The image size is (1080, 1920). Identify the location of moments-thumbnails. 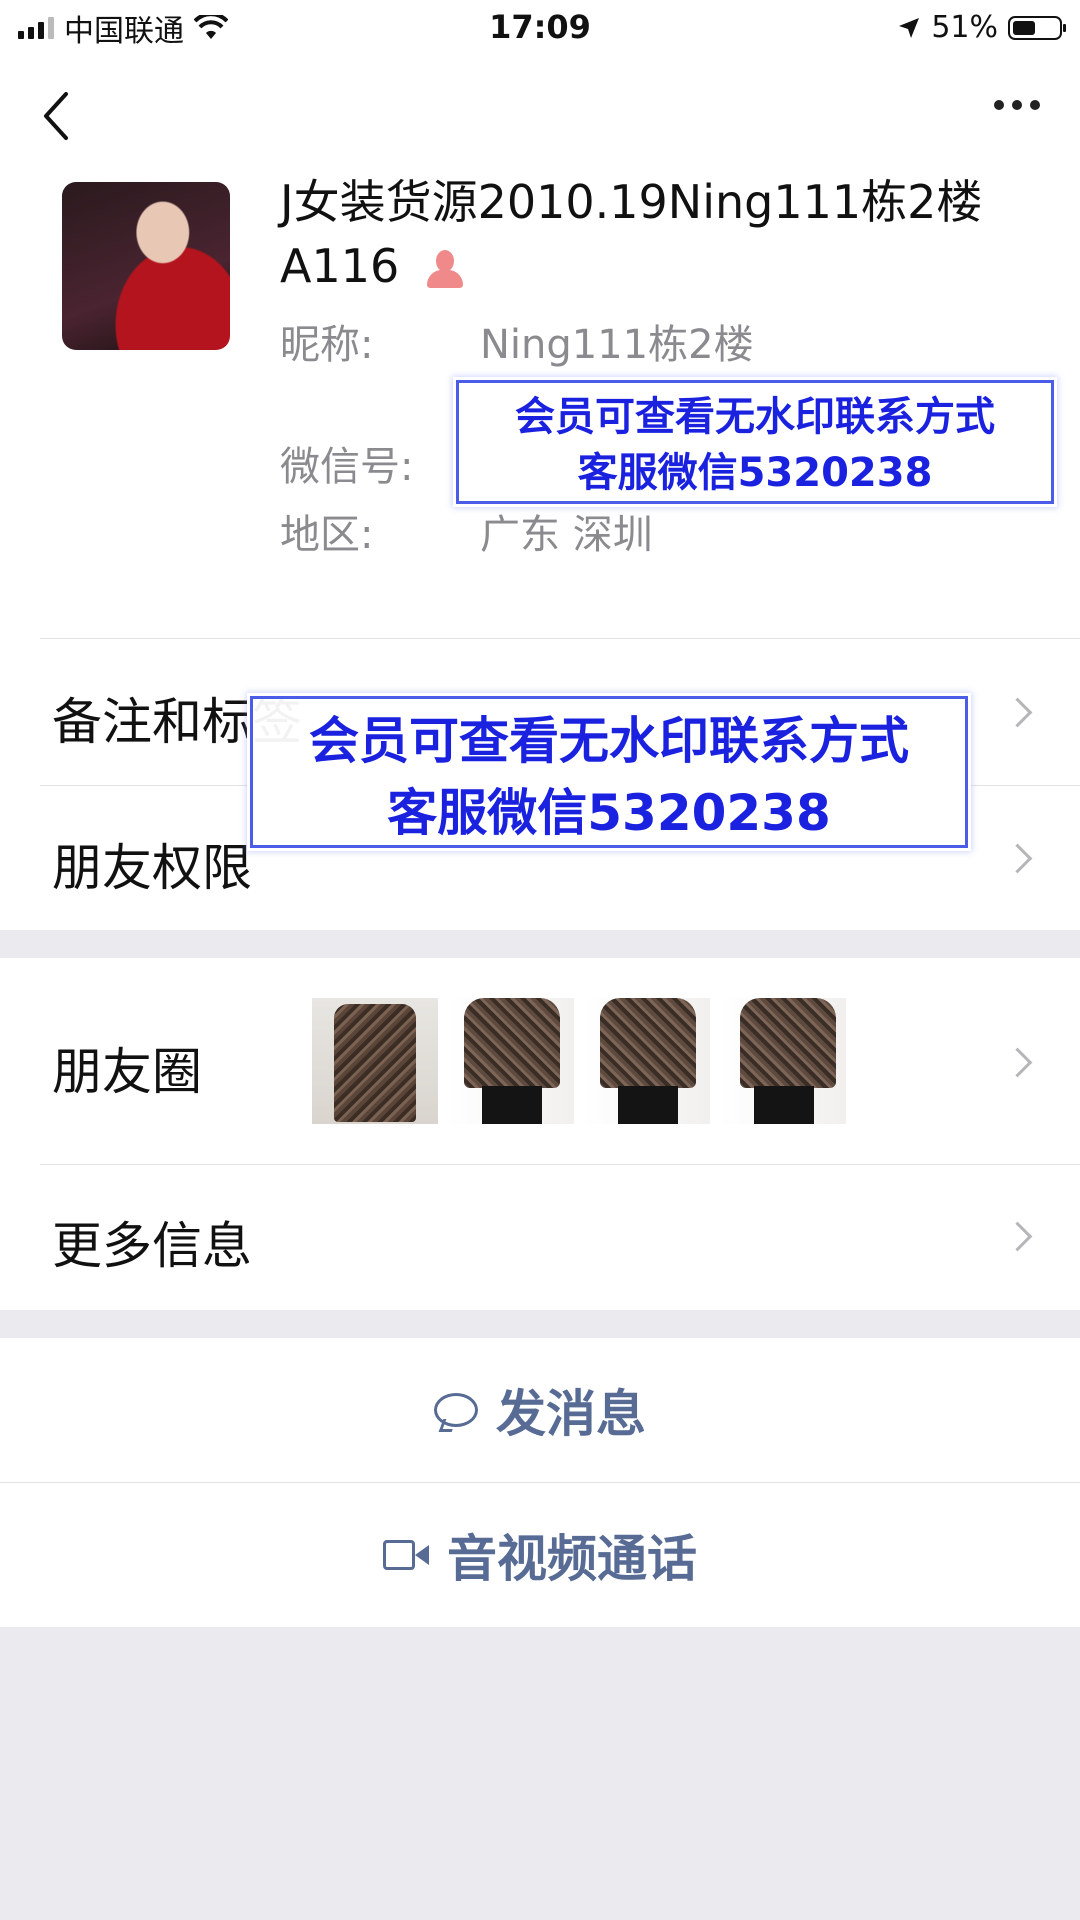
(579, 1061).